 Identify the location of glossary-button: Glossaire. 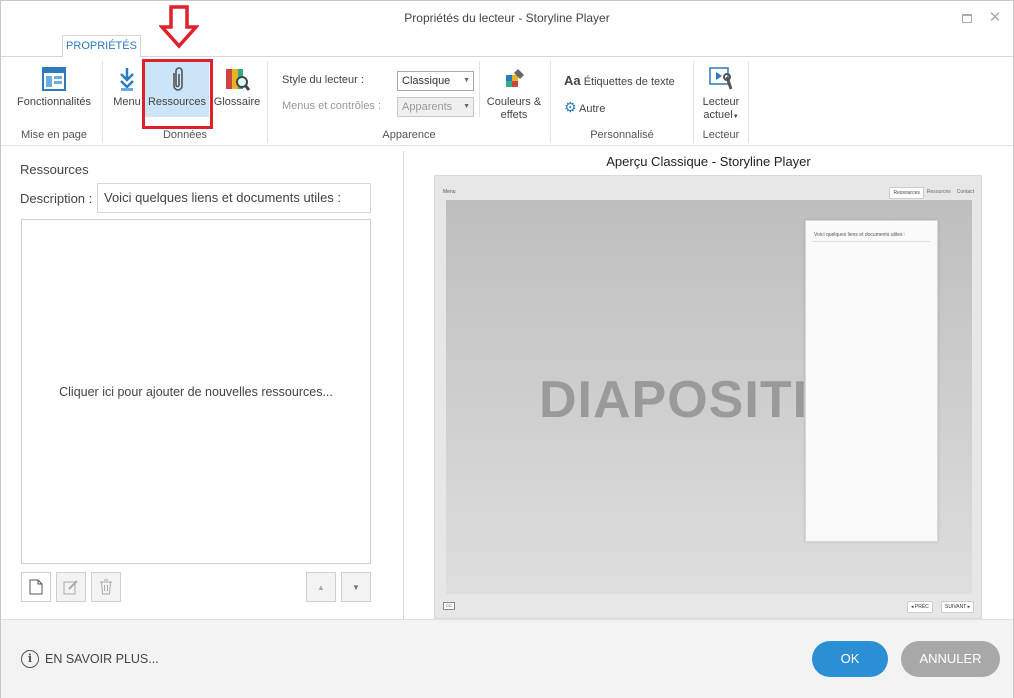
(237, 91).